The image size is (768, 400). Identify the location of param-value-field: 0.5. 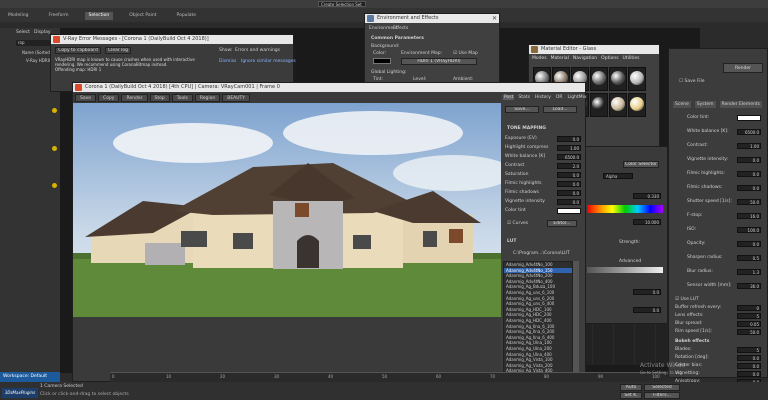
(749, 258).